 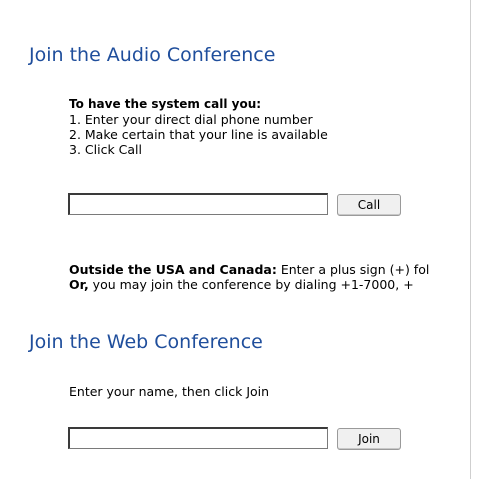 I want to click on audio-step-3: 3. Click Call, so click(x=105, y=149).